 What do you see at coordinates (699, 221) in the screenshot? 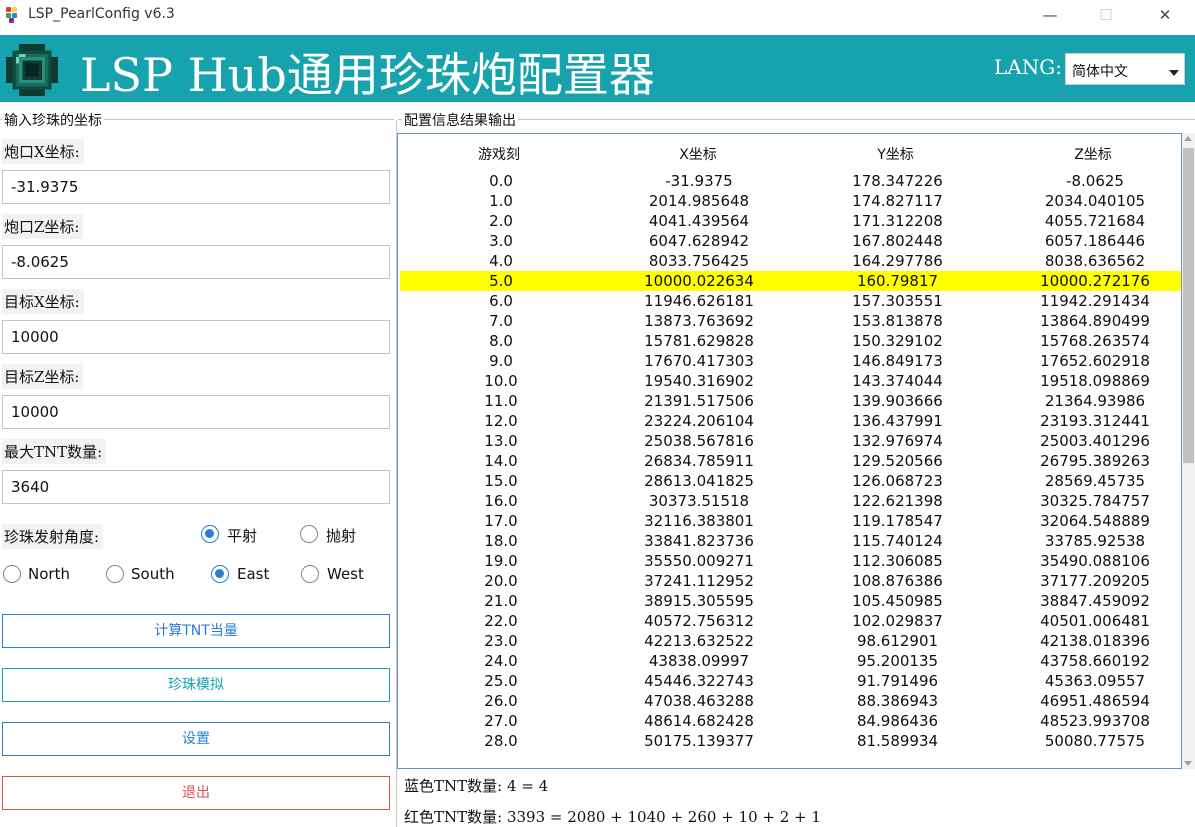
I see `table-cell: 4041.439564` at bounding box center [699, 221].